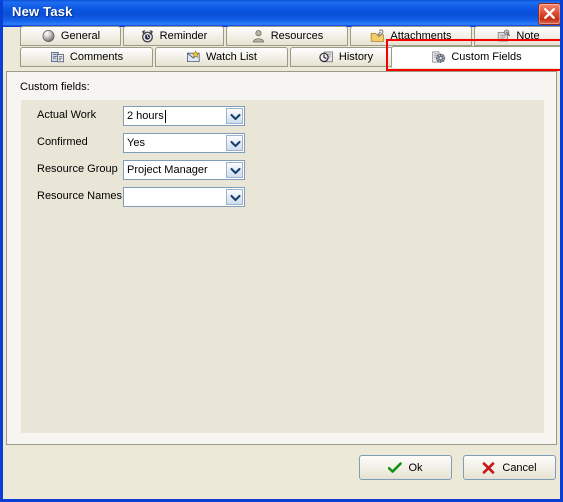 The width and height of the screenshot is (563, 502). Describe the element at coordinates (183, 36) in the screenshot. I see `tab-label: Reminder` at that location.